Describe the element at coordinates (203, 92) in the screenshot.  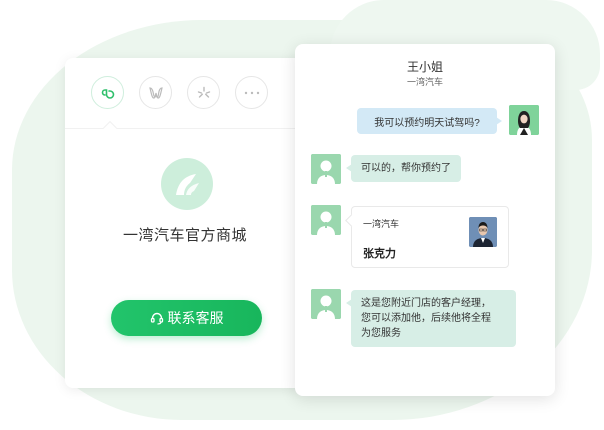
I see `sparkle-icon` at that location.